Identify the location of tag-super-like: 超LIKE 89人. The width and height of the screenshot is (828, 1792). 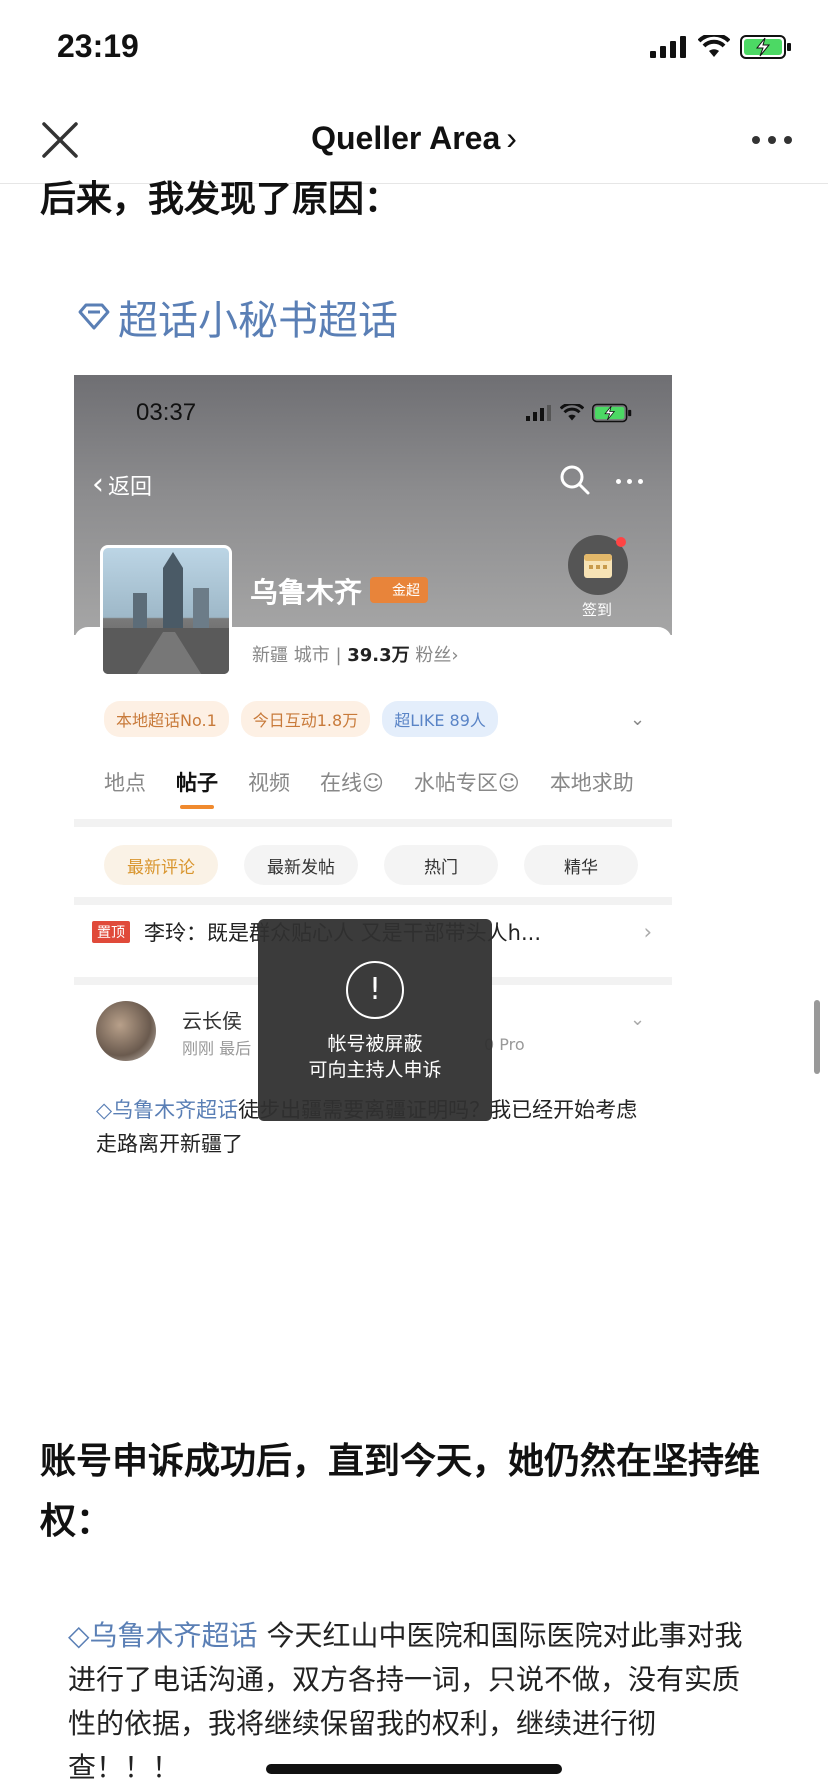
(440, 719).